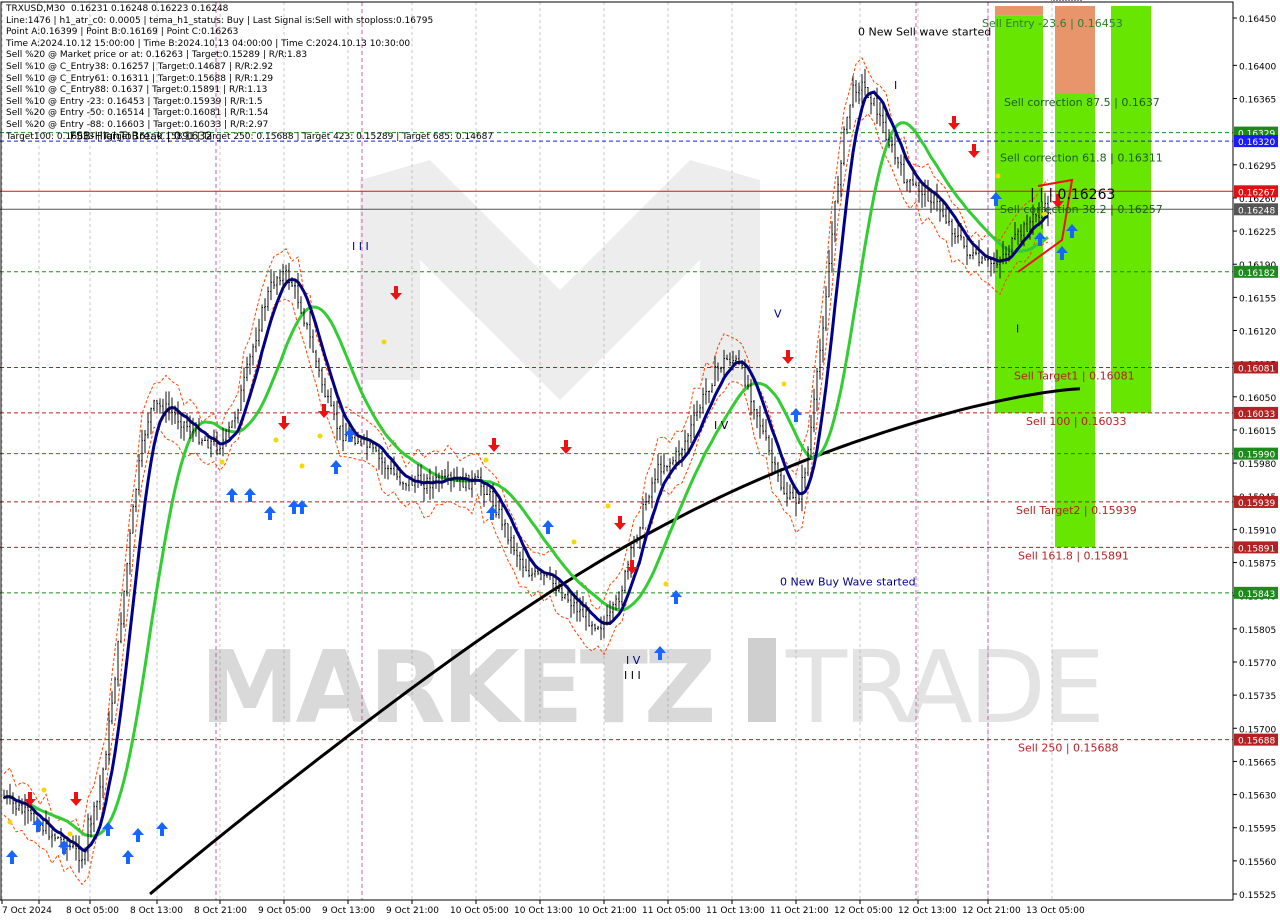 This screenshot has width=1280, height=920. I want to click on x-tick-label: 8 Oct 05:00, so click(92, 911).